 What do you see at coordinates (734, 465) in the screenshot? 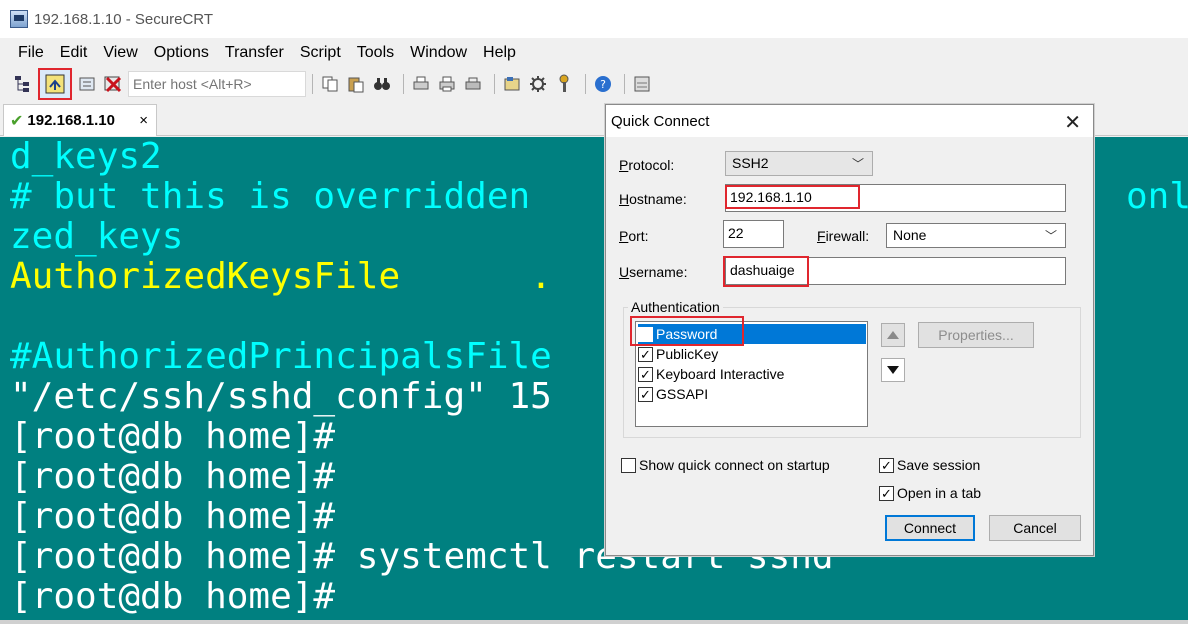
I see `show-on-startup-label: Show quick connect on startup` at bounding box center [734, 465].